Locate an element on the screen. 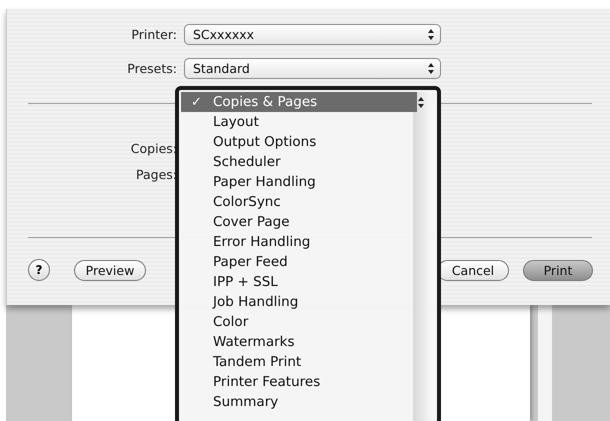 The height and width of the screenshot is (421, 610). printer-label: Printer: is located at coordinates (154, 34).